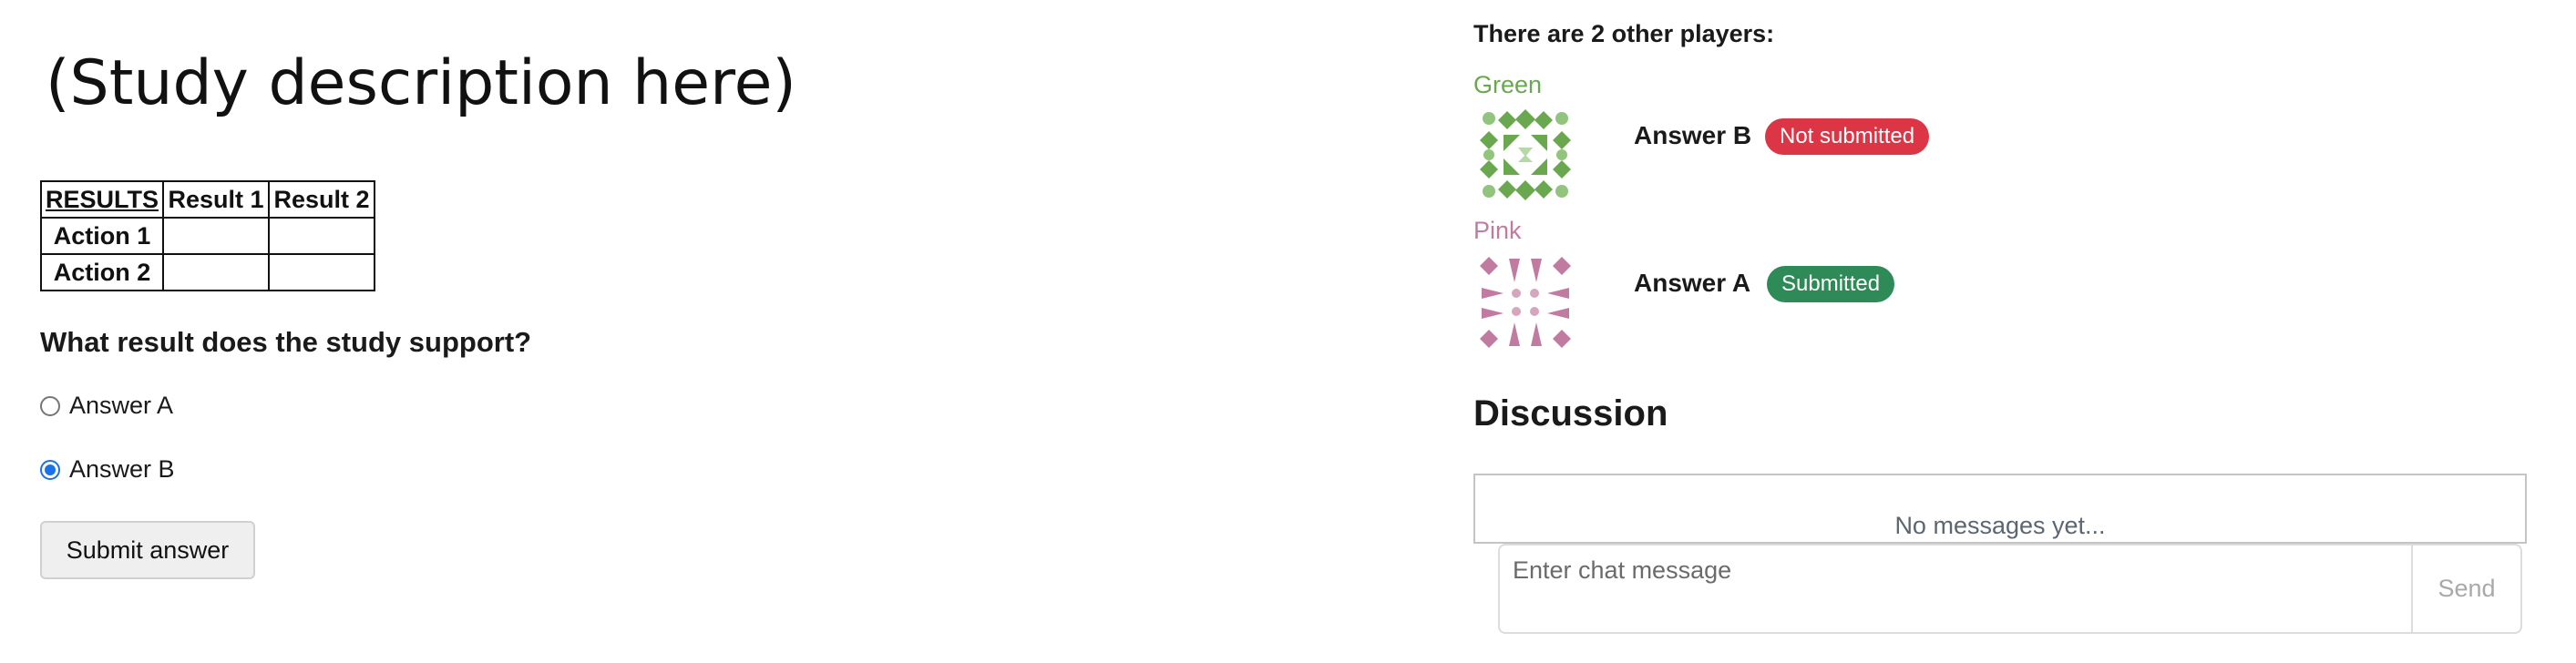 This screenshot has width=2576, height=663. I want to click on table-row: Action 1, so click(207, 236).